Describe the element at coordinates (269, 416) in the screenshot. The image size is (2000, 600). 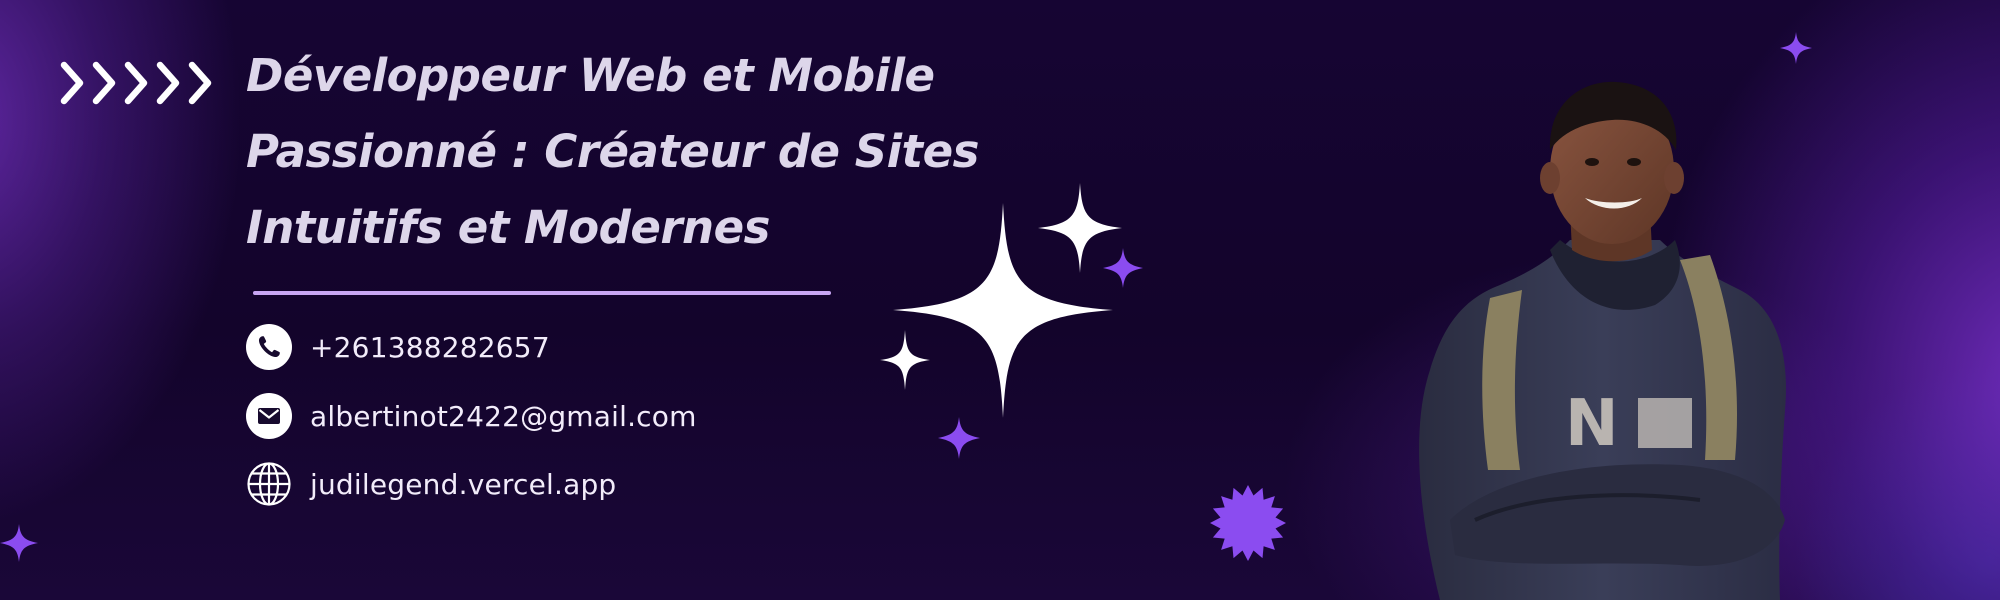
I see `mail-icon` at that location.